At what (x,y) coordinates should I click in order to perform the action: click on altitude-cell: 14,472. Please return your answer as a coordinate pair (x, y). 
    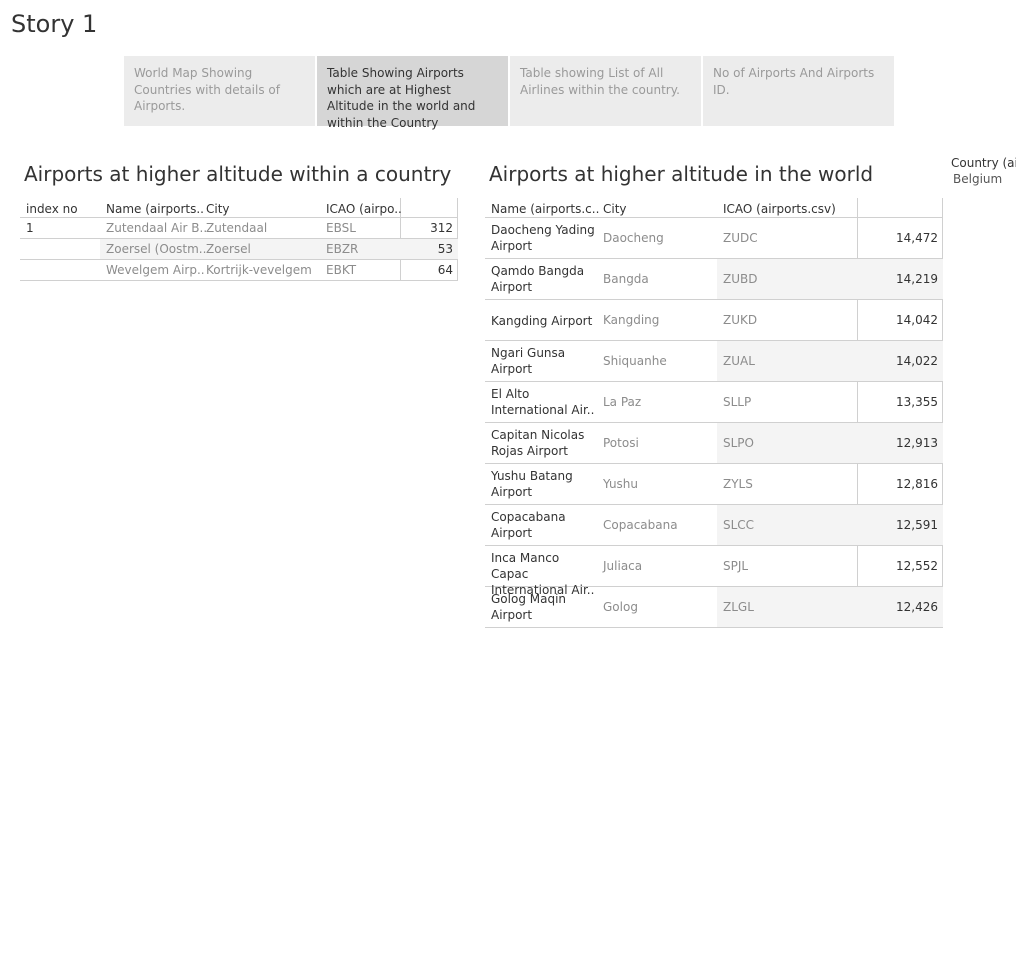
    Looking at the image, I should click on (917, 238).